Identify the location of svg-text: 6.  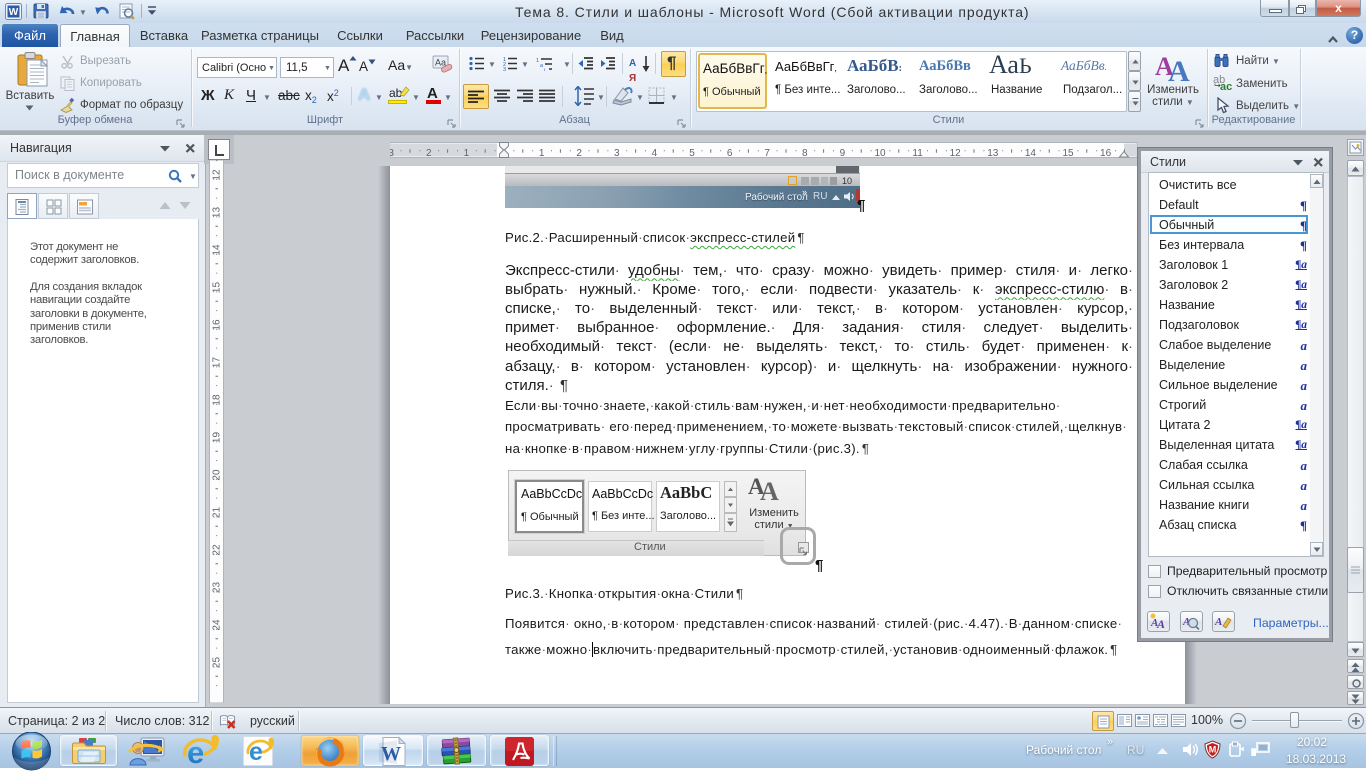
(730, 153).